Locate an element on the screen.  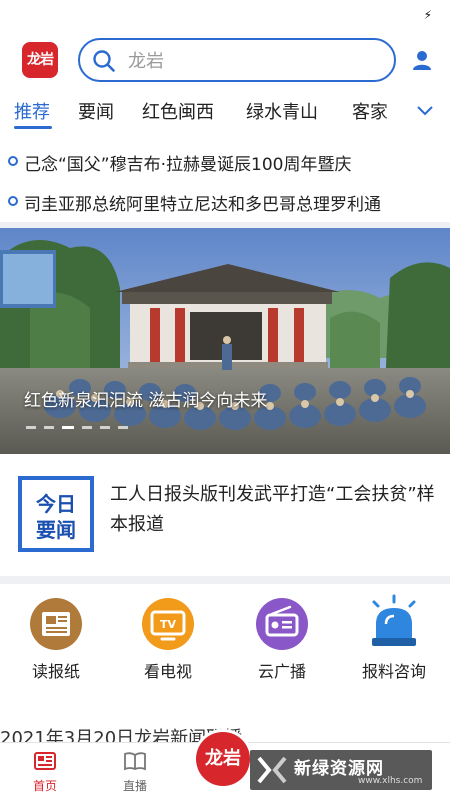
search-bar is located at coordinates (237, 60).